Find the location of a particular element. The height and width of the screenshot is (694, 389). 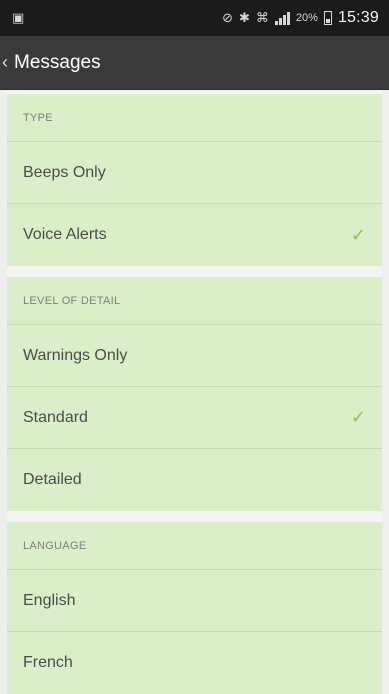

option-english: English is located at coordinates (194, 601).